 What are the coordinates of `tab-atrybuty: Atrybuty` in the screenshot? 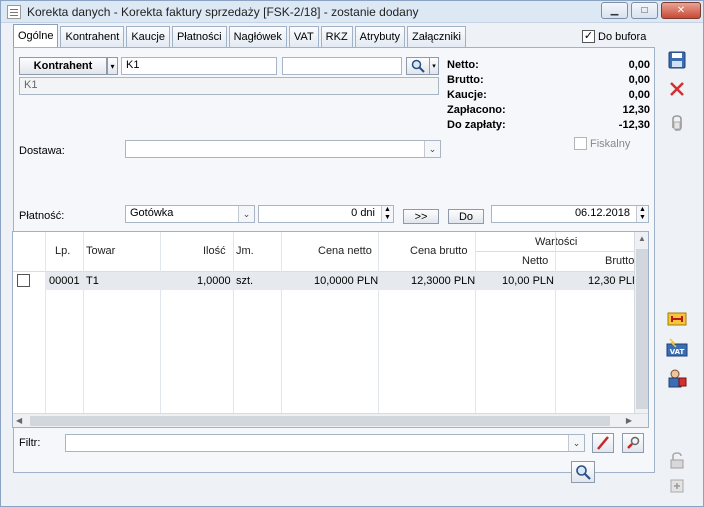 It's located at (380, 36).